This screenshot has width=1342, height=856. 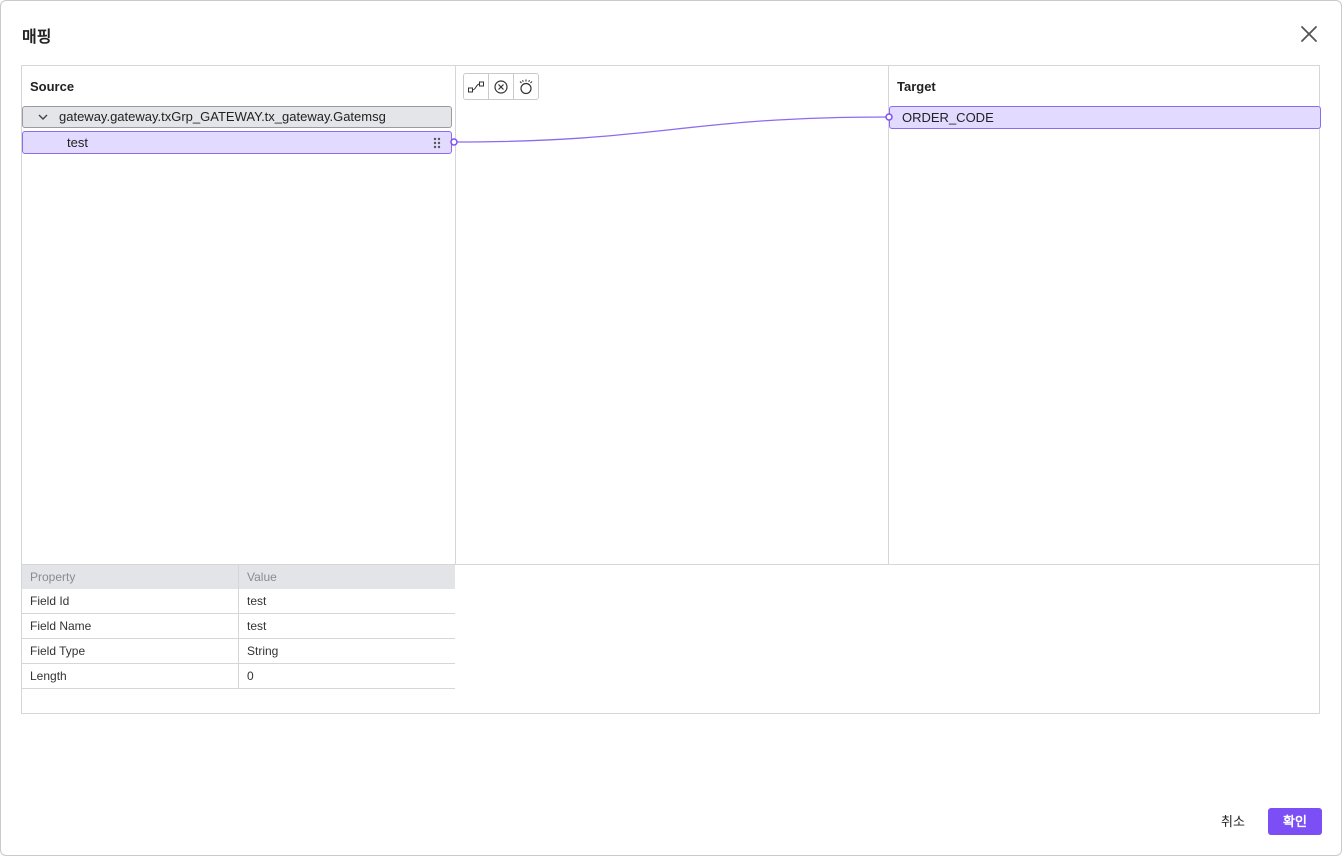 I want to click on close-button, so click(x=1309, y=34).